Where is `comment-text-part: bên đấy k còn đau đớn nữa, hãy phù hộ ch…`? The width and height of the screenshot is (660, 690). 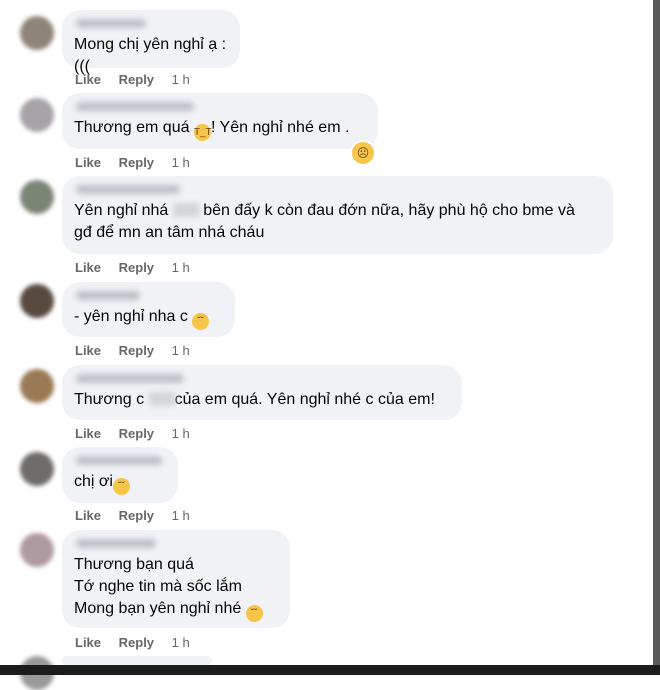 comment-text-part: bên đấy k còn đau đớn nữa, hãy phù hộ ch… is located at coordinates (386, 210).